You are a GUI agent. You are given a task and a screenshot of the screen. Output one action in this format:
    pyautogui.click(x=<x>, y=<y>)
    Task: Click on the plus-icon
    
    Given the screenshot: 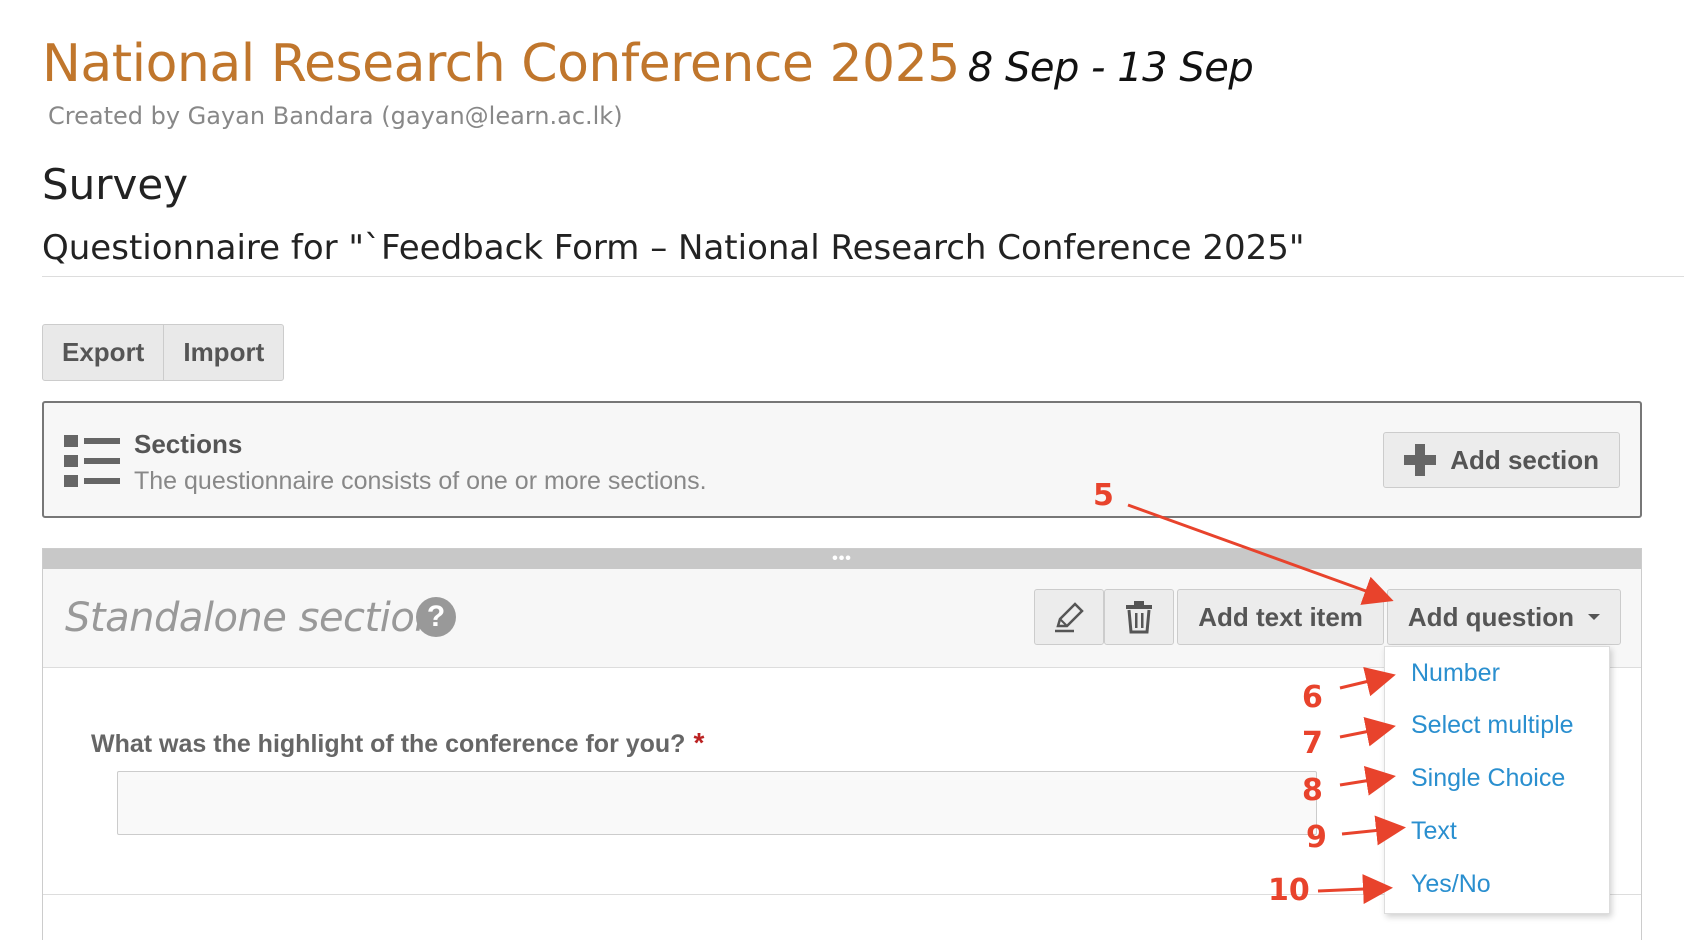 What is the action you would take?
    pyautogui.click(x=1420, y=460)
    